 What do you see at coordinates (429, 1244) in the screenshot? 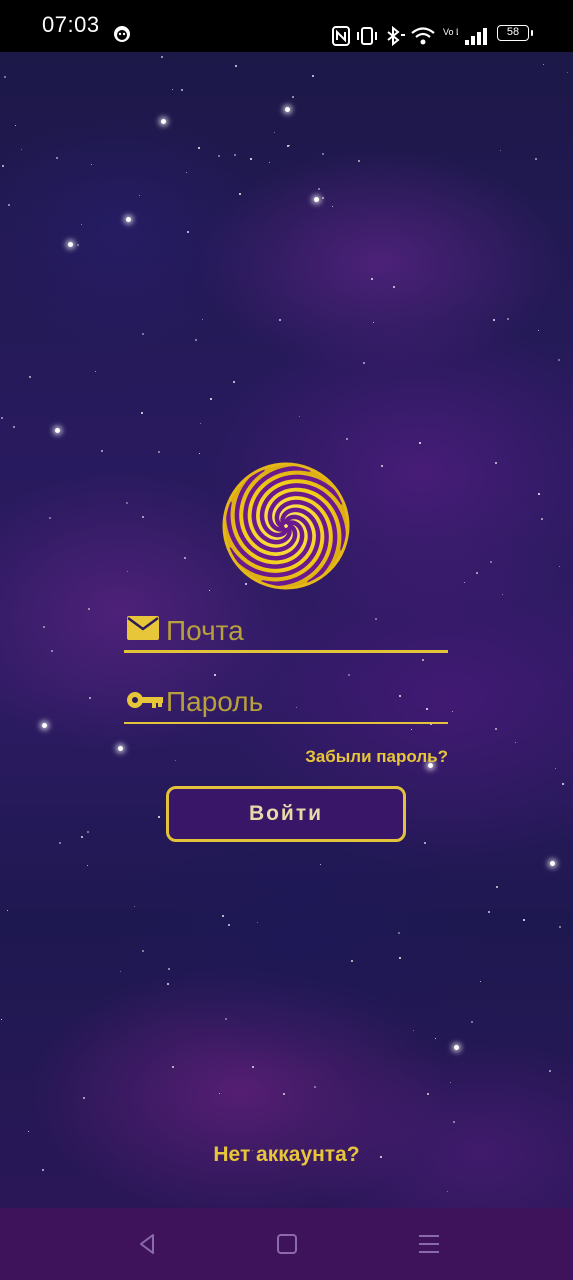
I see `menu-icon` at bounding box center [429, 1244].